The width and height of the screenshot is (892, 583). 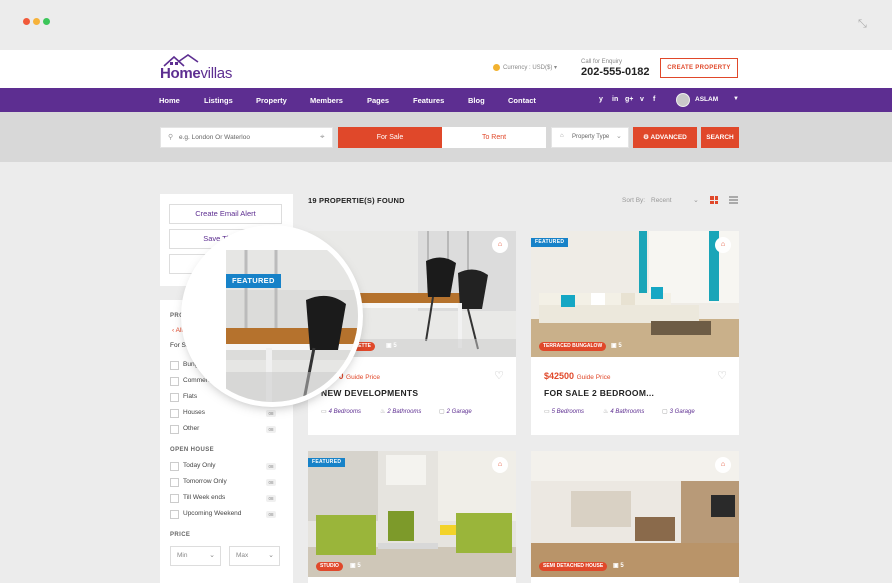 I want to click on min-price-select: Min ⌄, so click(x=195, y=556).